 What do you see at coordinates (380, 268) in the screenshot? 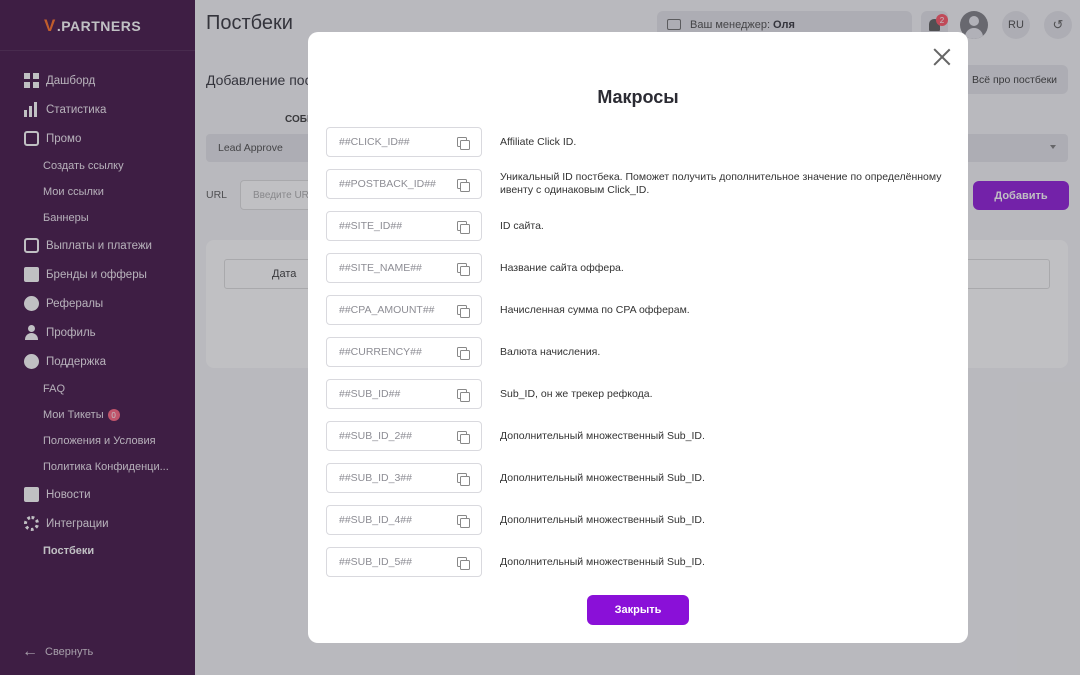
I see `macro-code: ##SITE_NAME##` at bounding box center [380, 268].